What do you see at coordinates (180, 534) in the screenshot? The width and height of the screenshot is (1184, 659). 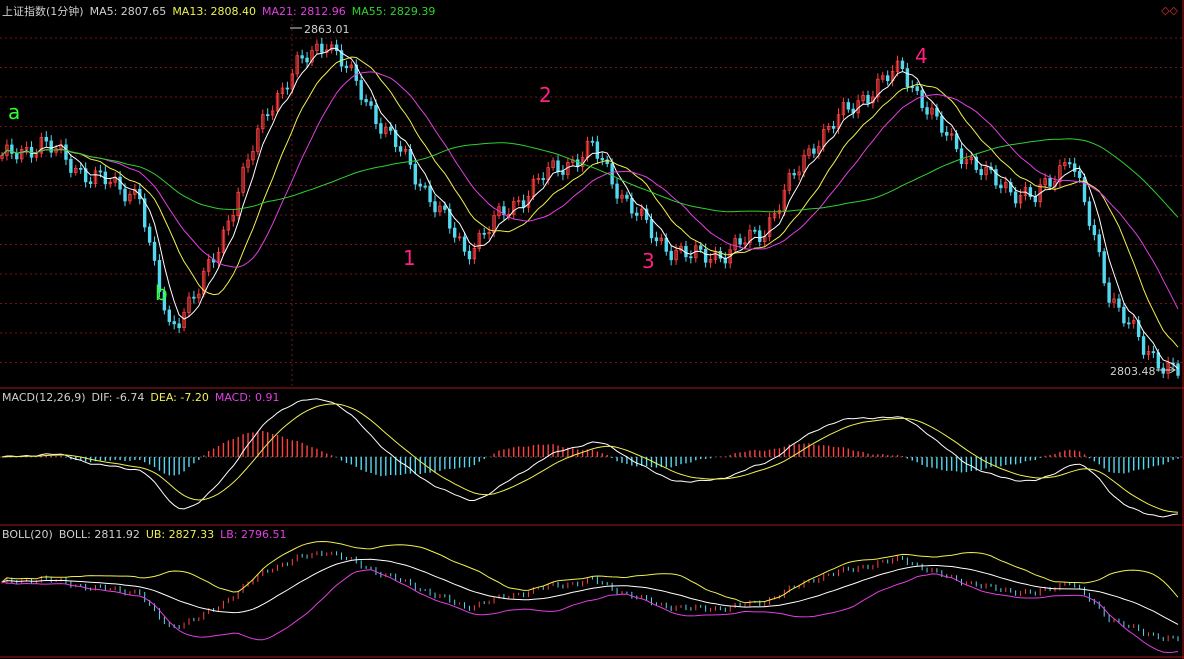 I see `ub-readout: UB: 2827.33` at bounding box center [180, 534].